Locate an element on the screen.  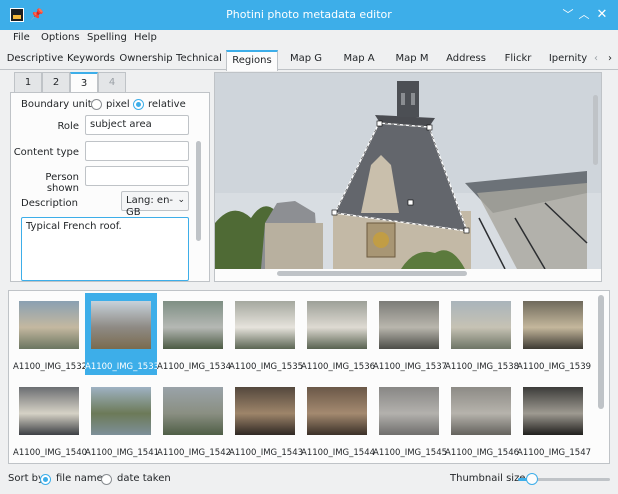
thumbnail-item: A1100_IMG_1545 is located at coordinates (410, 420).